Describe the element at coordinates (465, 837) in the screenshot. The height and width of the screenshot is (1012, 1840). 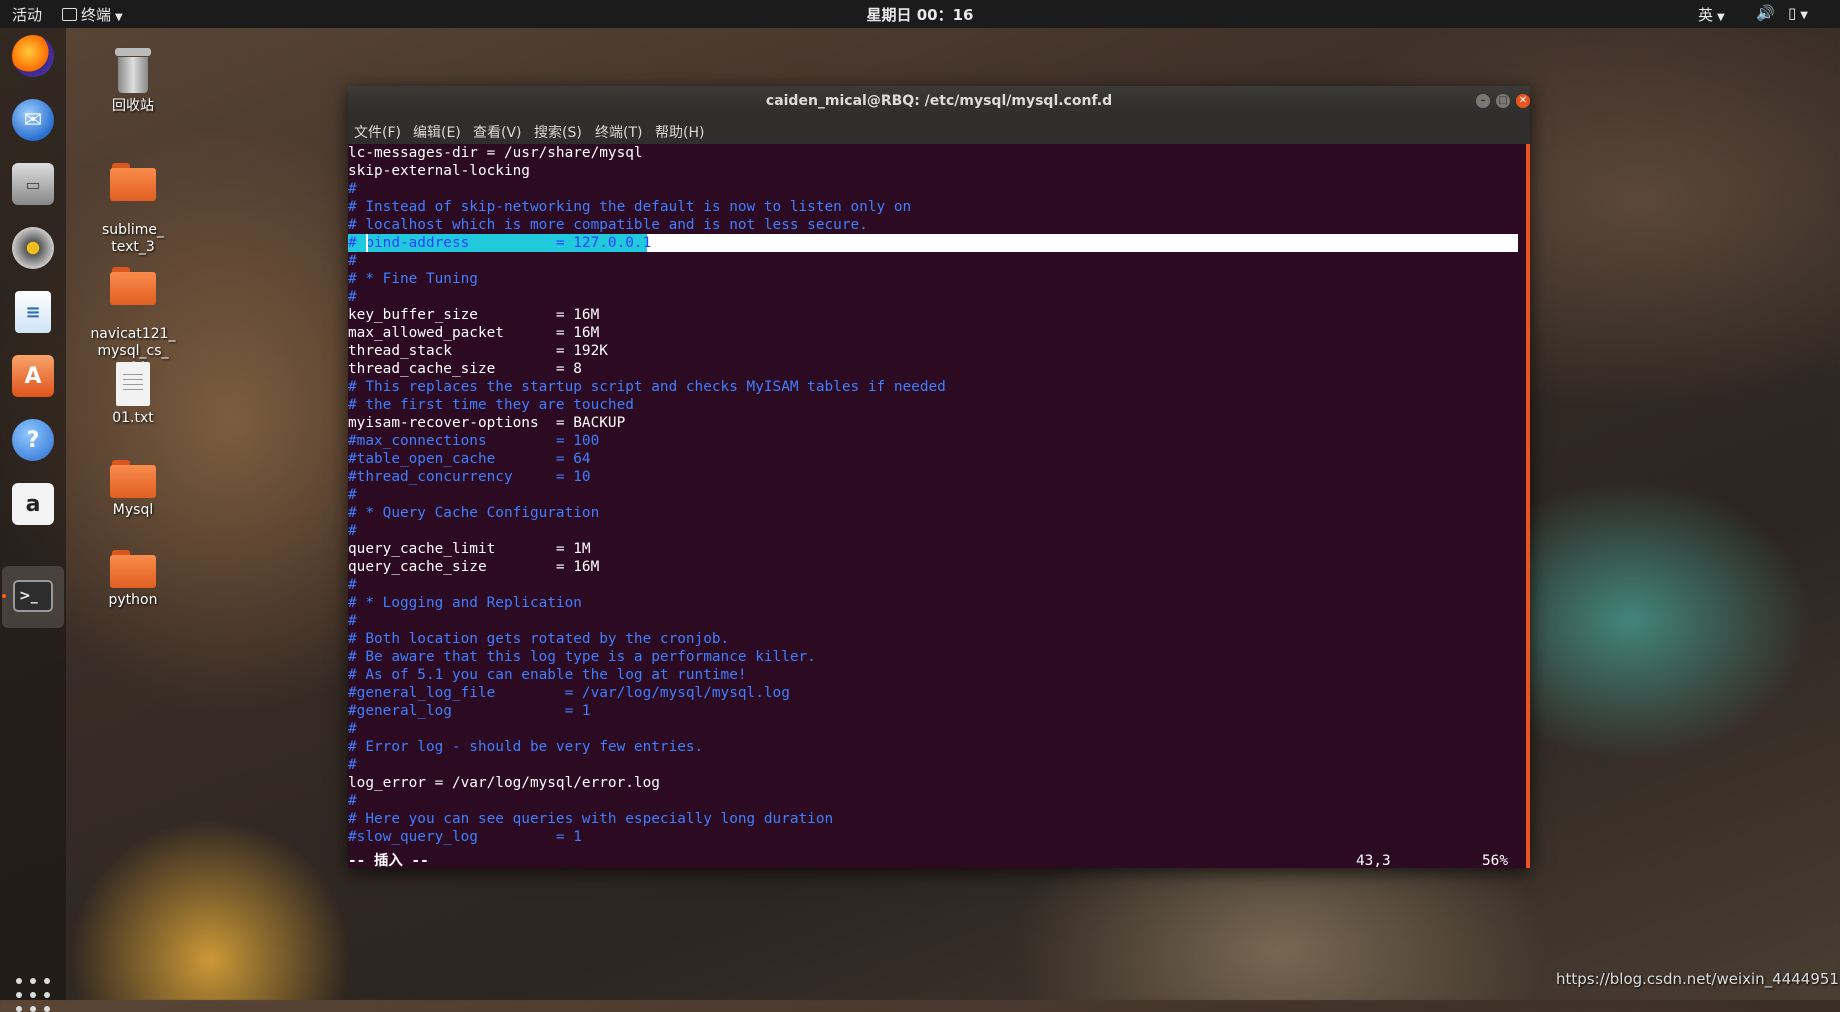
I see `editor-line: #slow_query_log = 1` at that location.